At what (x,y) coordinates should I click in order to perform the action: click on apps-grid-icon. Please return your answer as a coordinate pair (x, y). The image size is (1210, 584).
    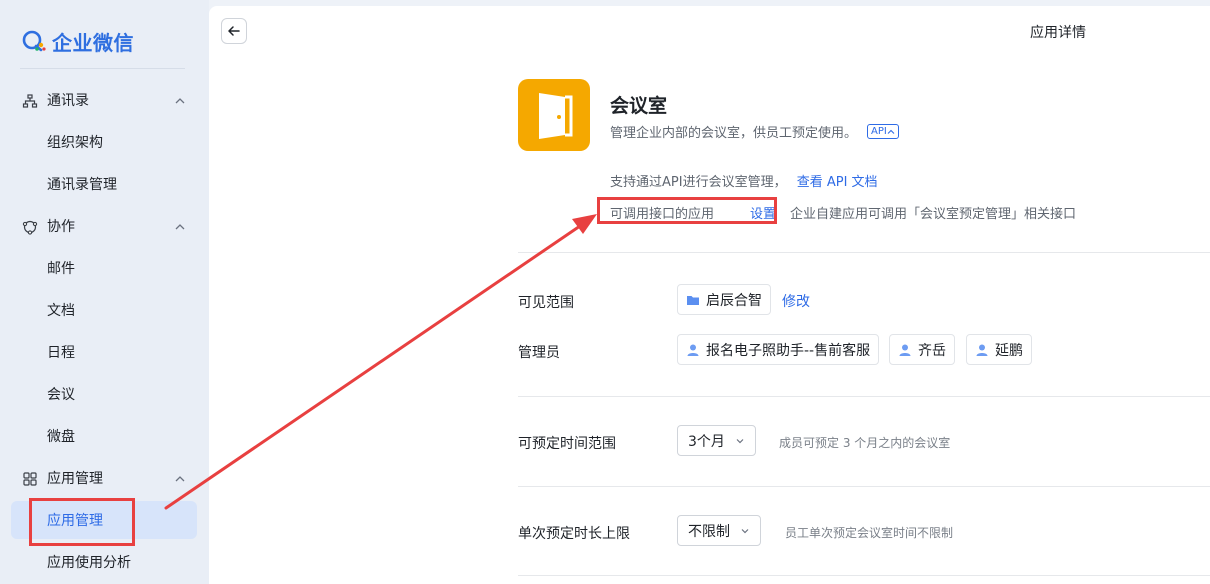
    Looking at the image, I should click on (30, 479).